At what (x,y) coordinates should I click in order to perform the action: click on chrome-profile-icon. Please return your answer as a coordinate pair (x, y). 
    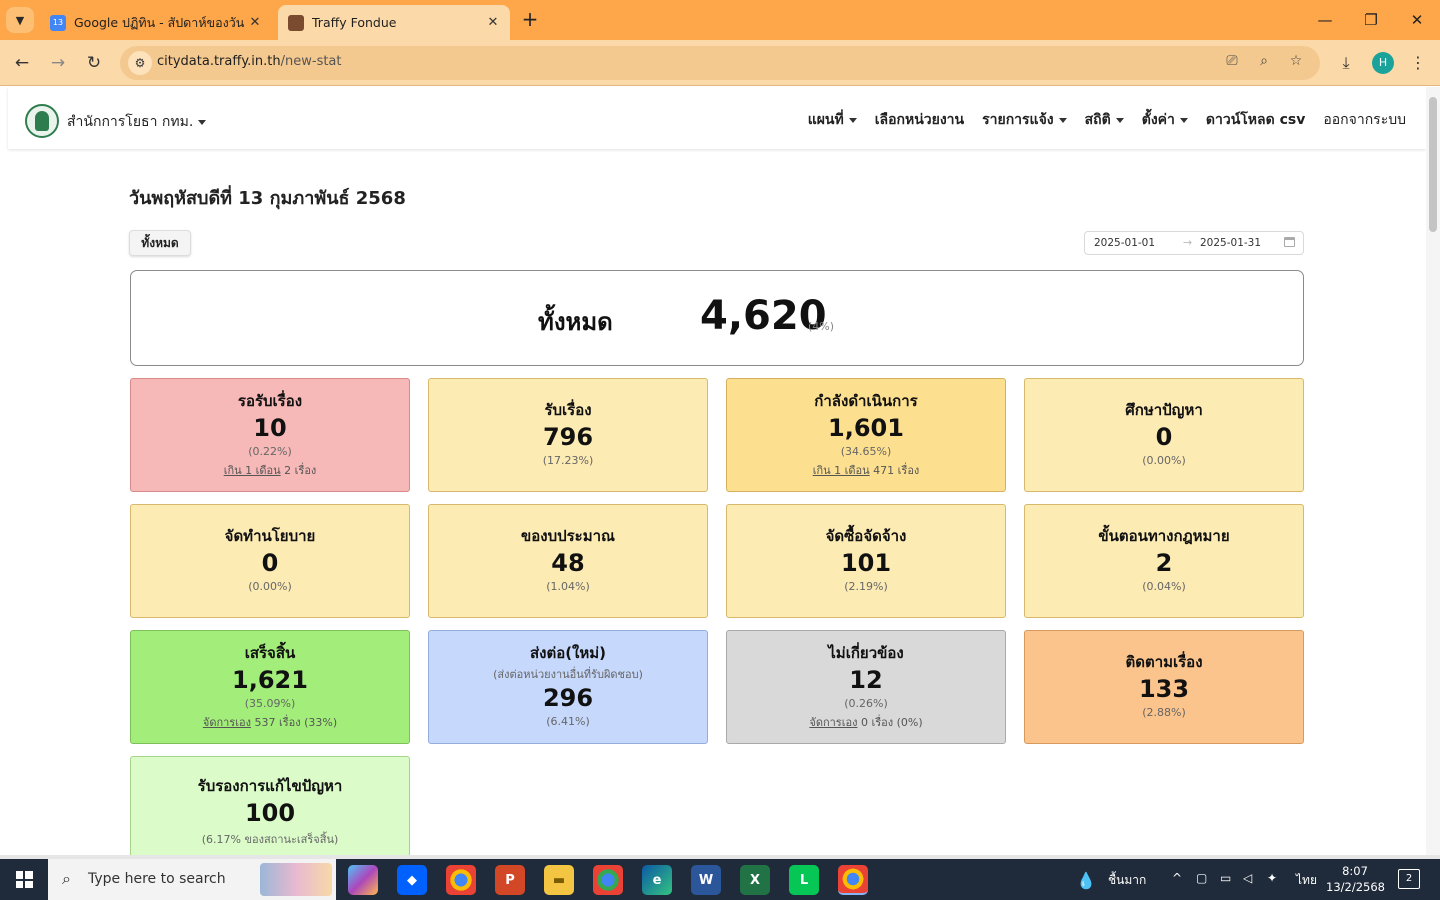
    Looking at the image, I should click on (608, 880).